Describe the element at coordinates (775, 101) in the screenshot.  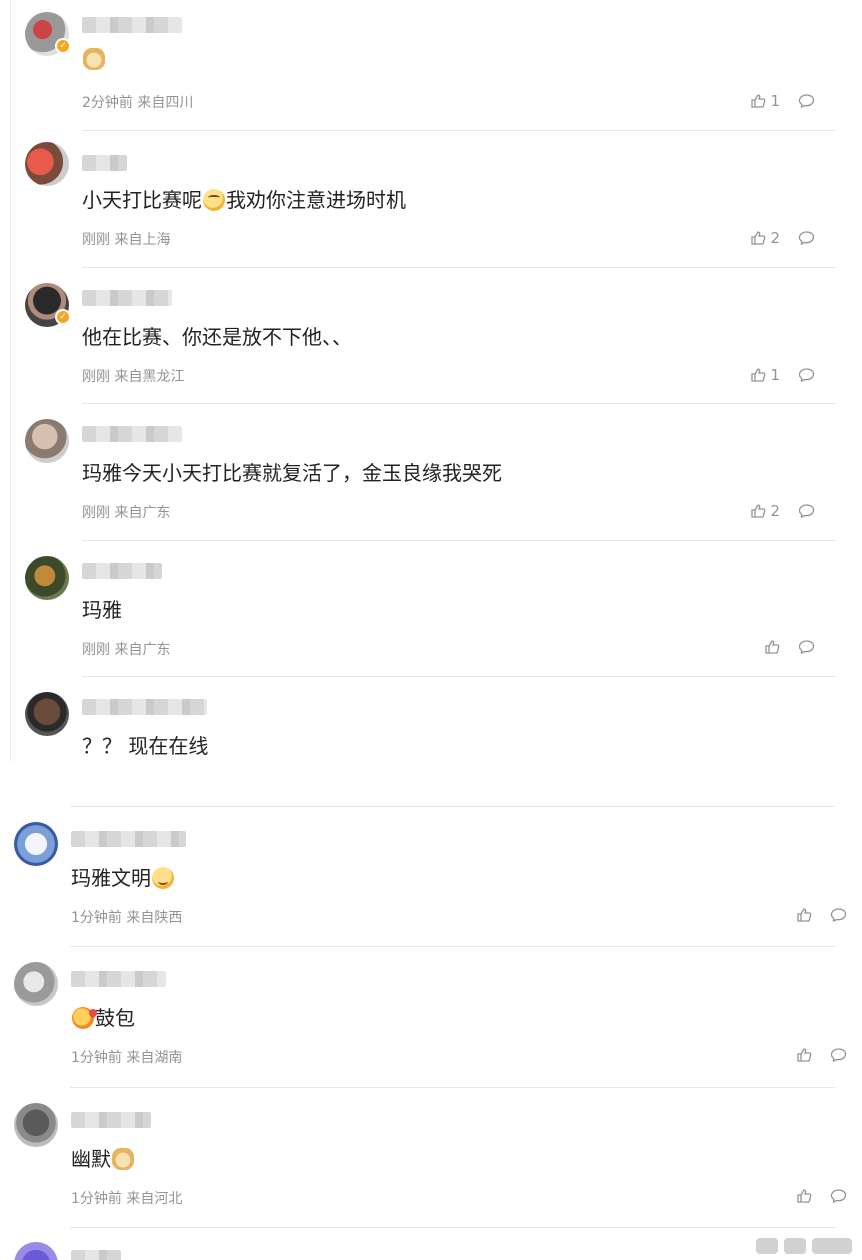
I see `like-count: 1` at that location.